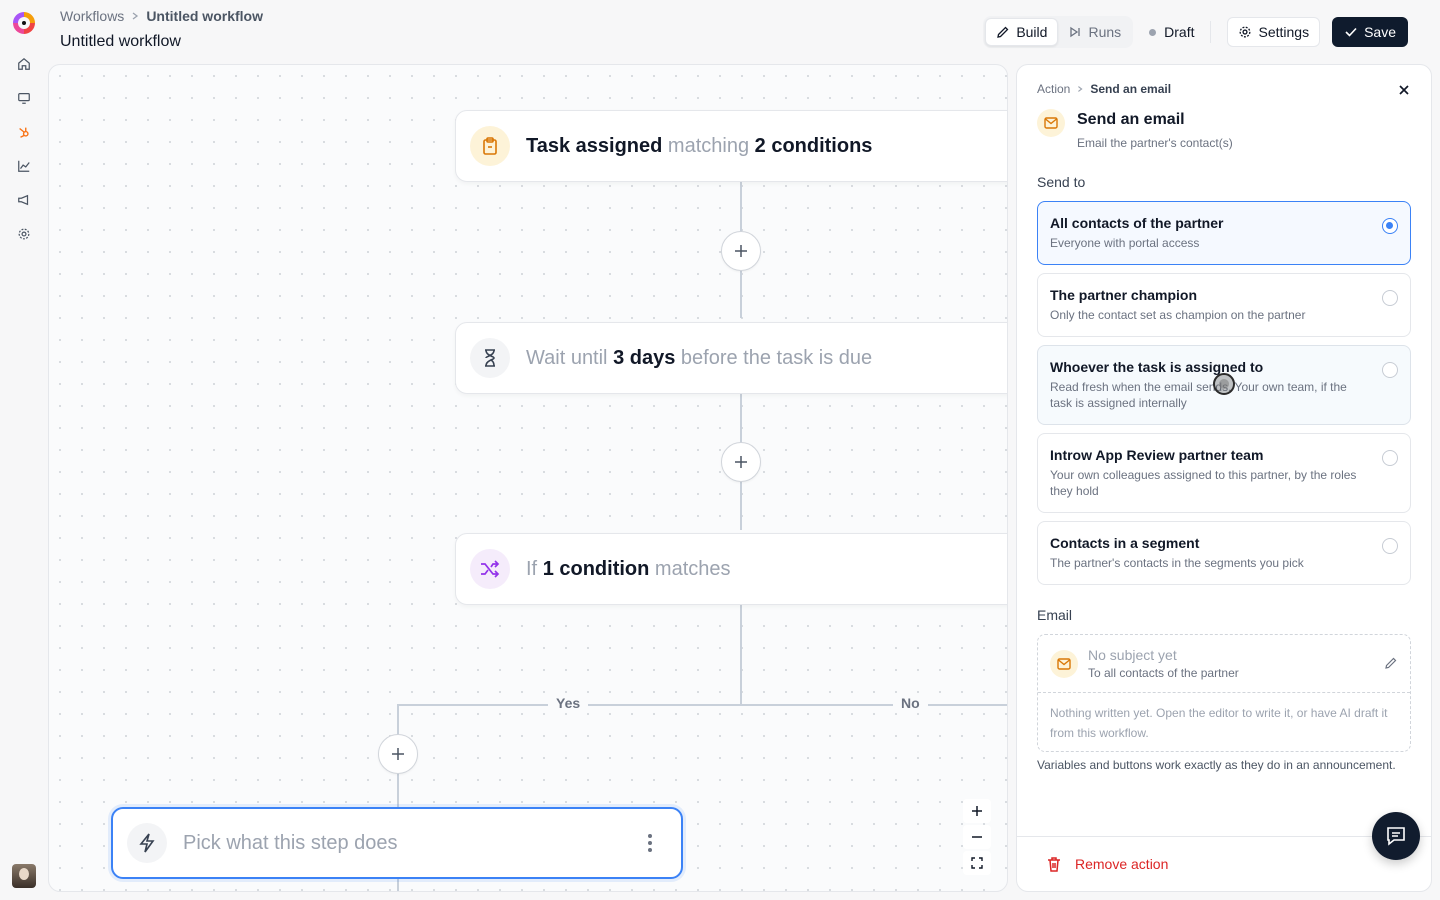 The height and width of the screenshot is (900, 1440). What do you see at coordinates (490, 569) in the screenshot?
I see `shuffle-icon` at bounding box center [490, 569].